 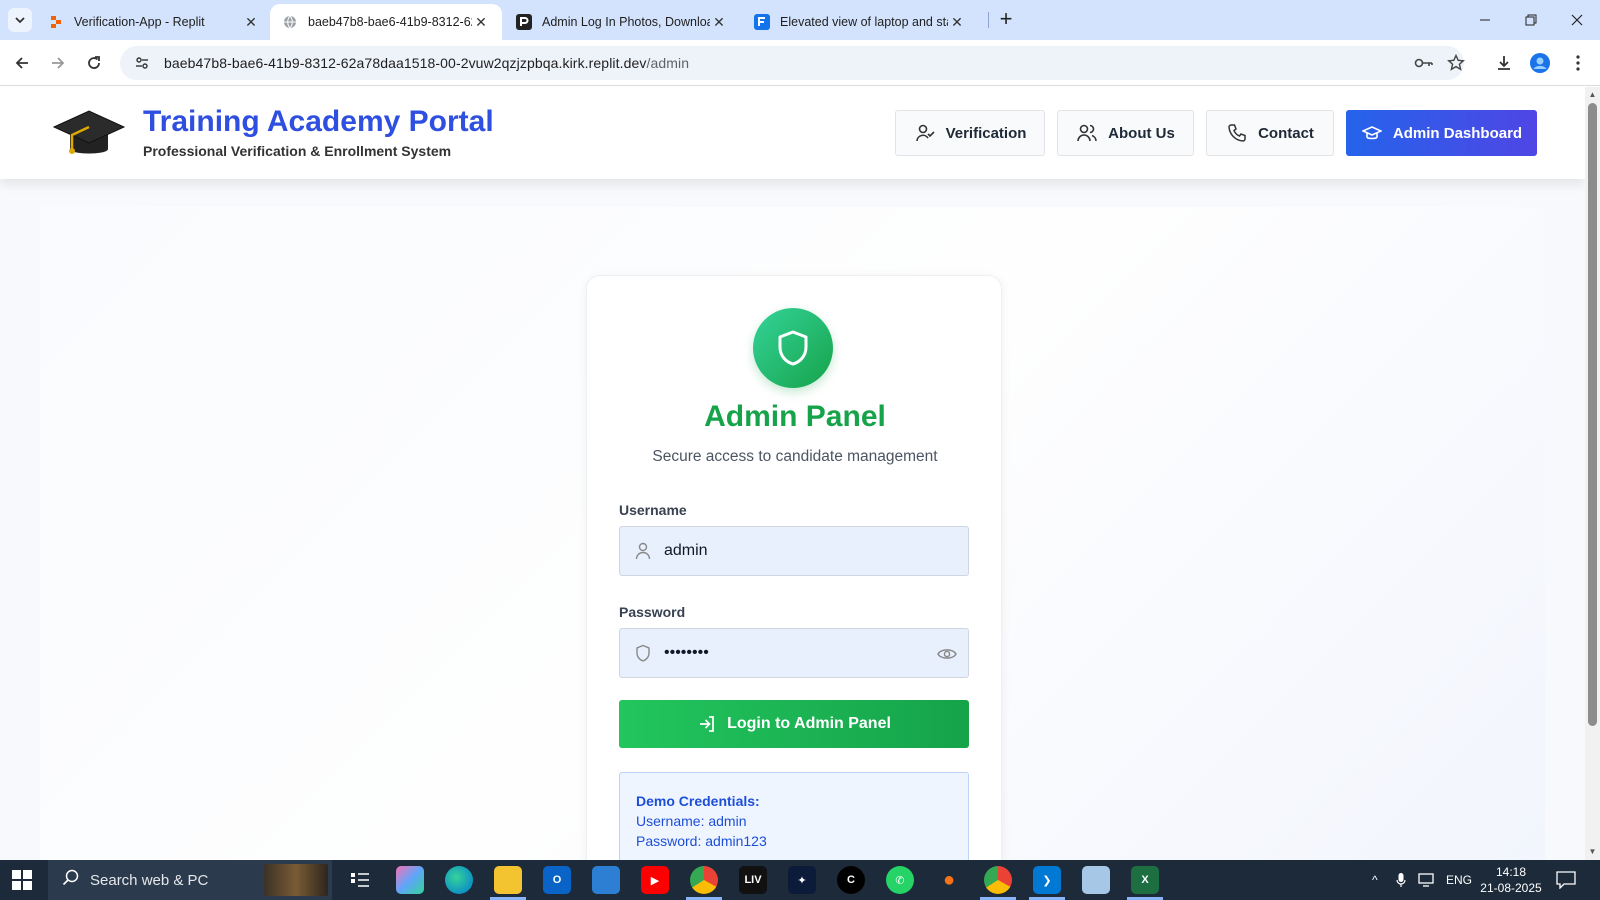 I want to click on site-title: Training Academy Portal, so click(x=318, y=122).